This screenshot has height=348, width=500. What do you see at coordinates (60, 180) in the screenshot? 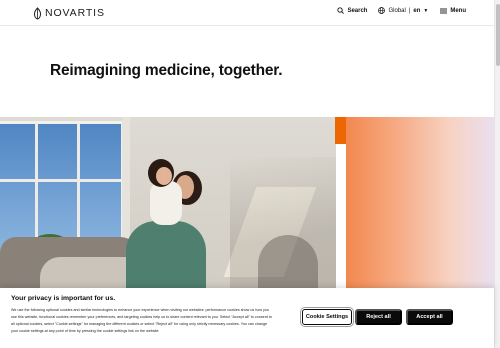
I see `window-mullion` at bounding box center [60, 180].